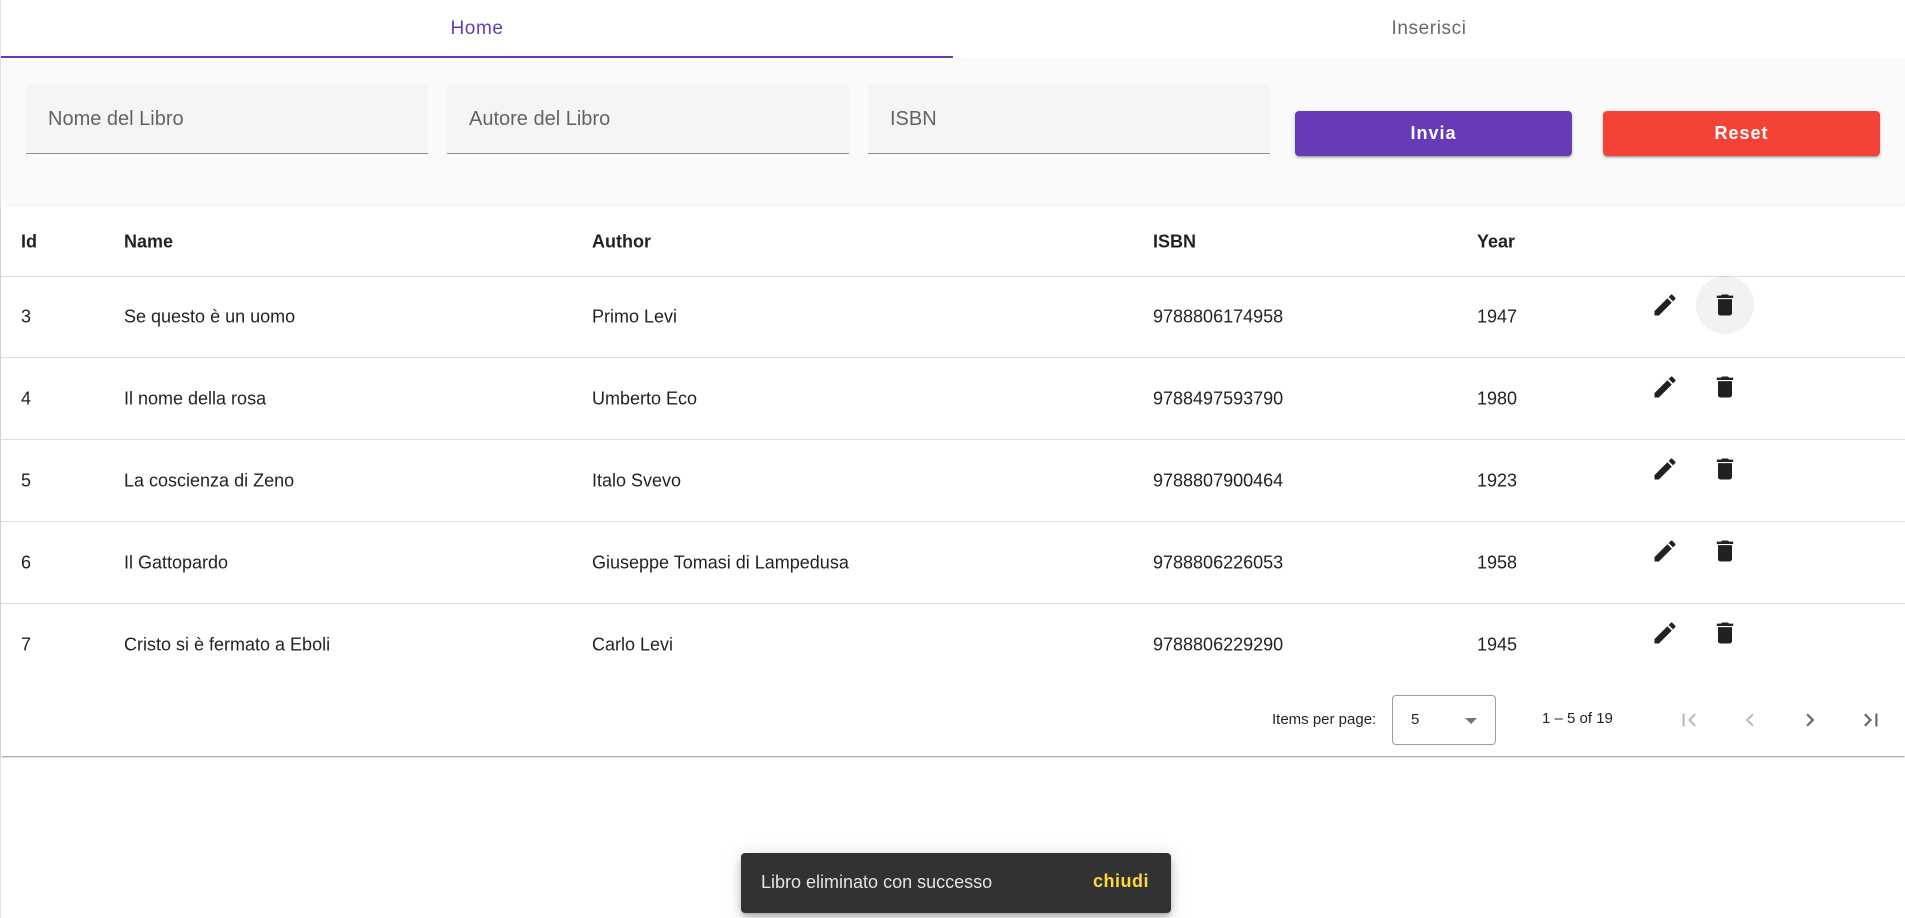 The height and width of the screenshot is (918, 1905). Describe the element at coordinates (1174, 241) in the screenshot. I see `header-isbn: ISBN` at that location.